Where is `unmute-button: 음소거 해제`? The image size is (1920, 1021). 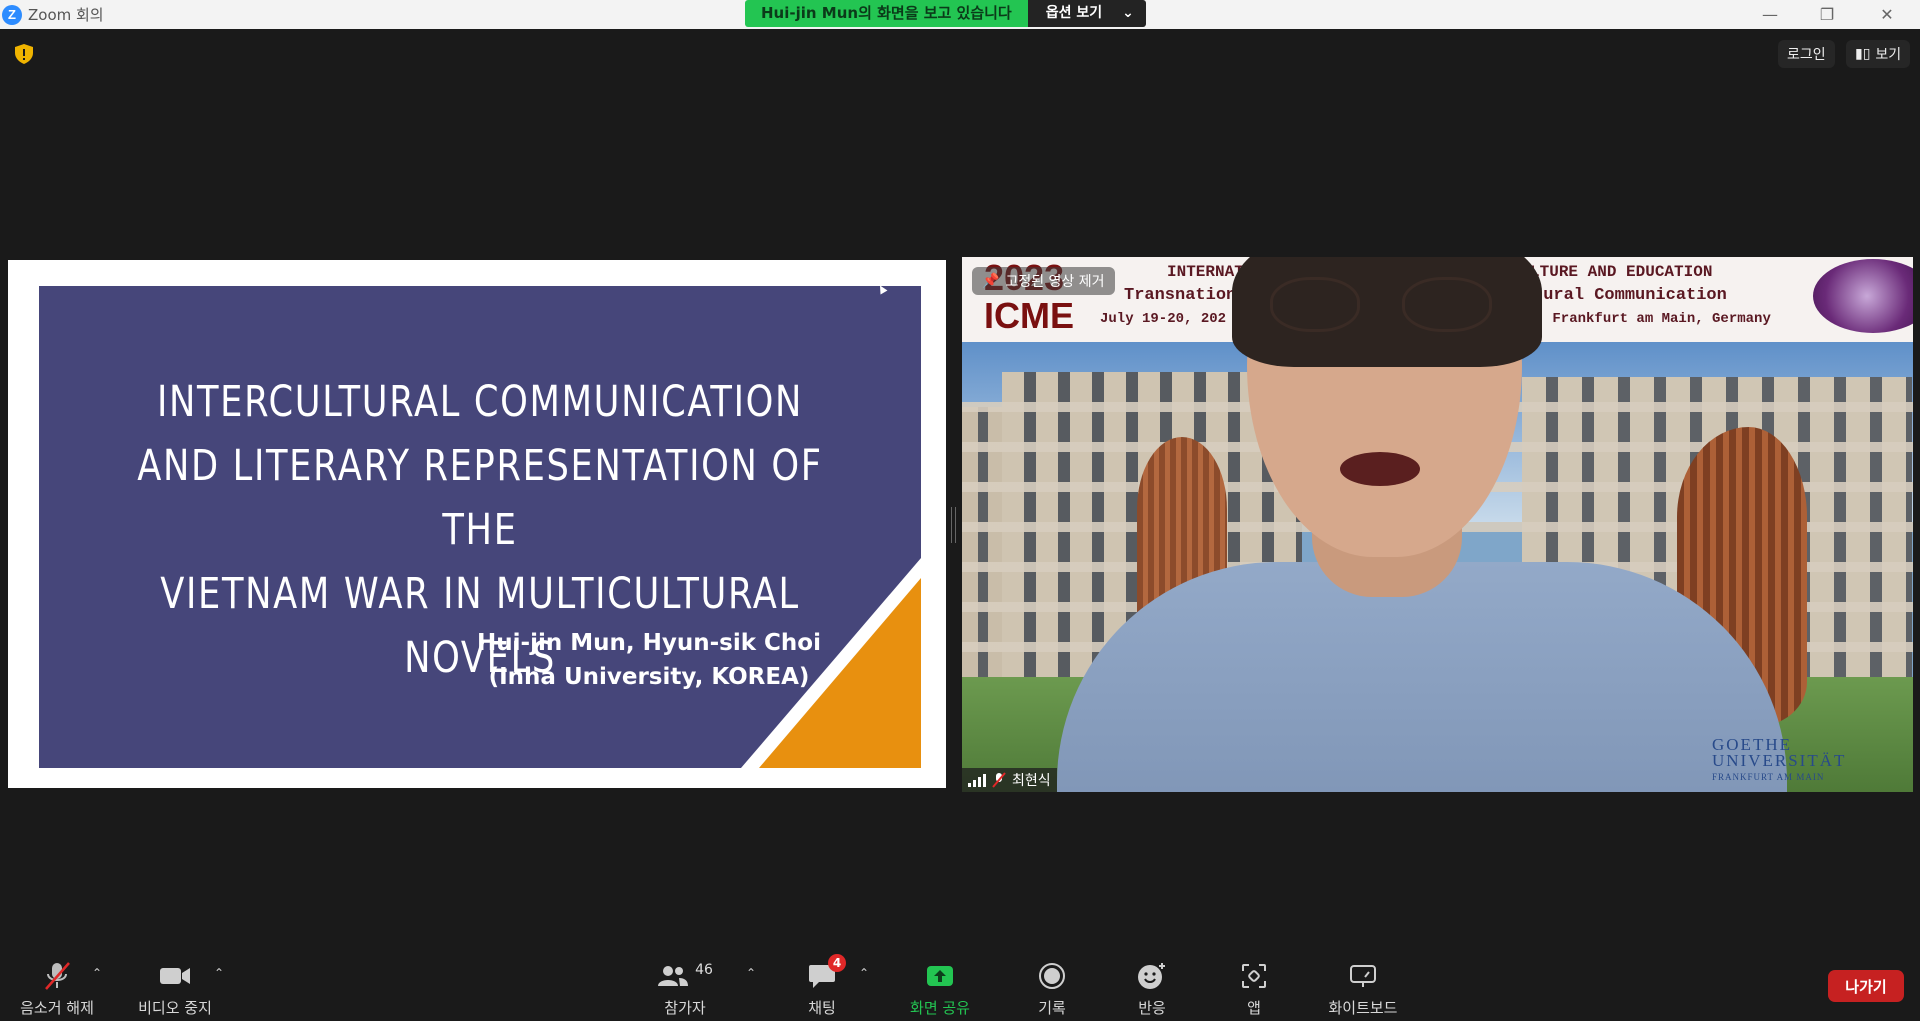 unmute-button: 음소거 해제 is located at coordinates (57, 984).